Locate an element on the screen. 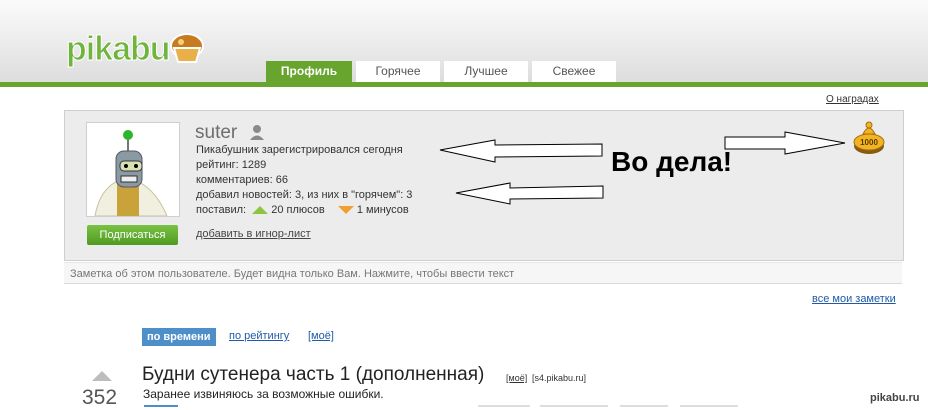 This screenshot has height=410, width=928. sort-mine-link: [моё] is located at coordinates (321, 336).